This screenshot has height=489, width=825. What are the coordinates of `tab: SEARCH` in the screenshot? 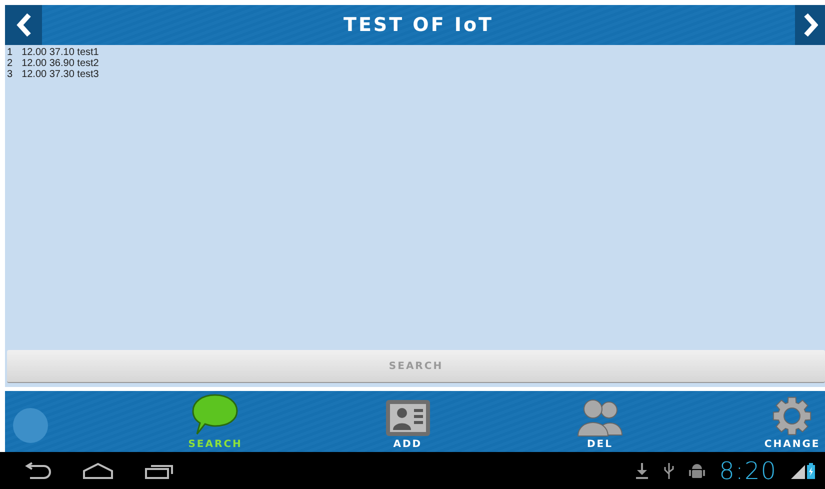 It's located at (215, 421).